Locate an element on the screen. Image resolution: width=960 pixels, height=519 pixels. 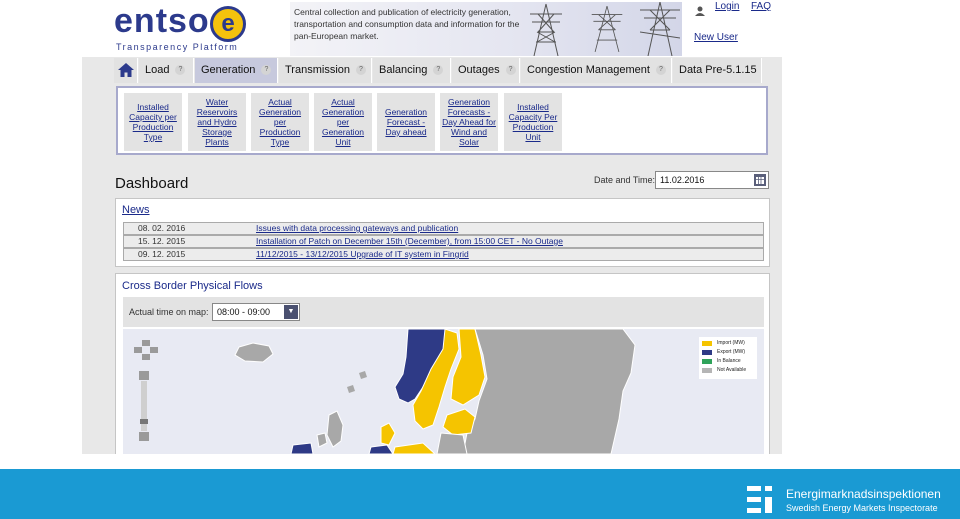
submenu-actual-generation-per-production-type: Actual Generation per Production Type is located at coordinates (280, 122).